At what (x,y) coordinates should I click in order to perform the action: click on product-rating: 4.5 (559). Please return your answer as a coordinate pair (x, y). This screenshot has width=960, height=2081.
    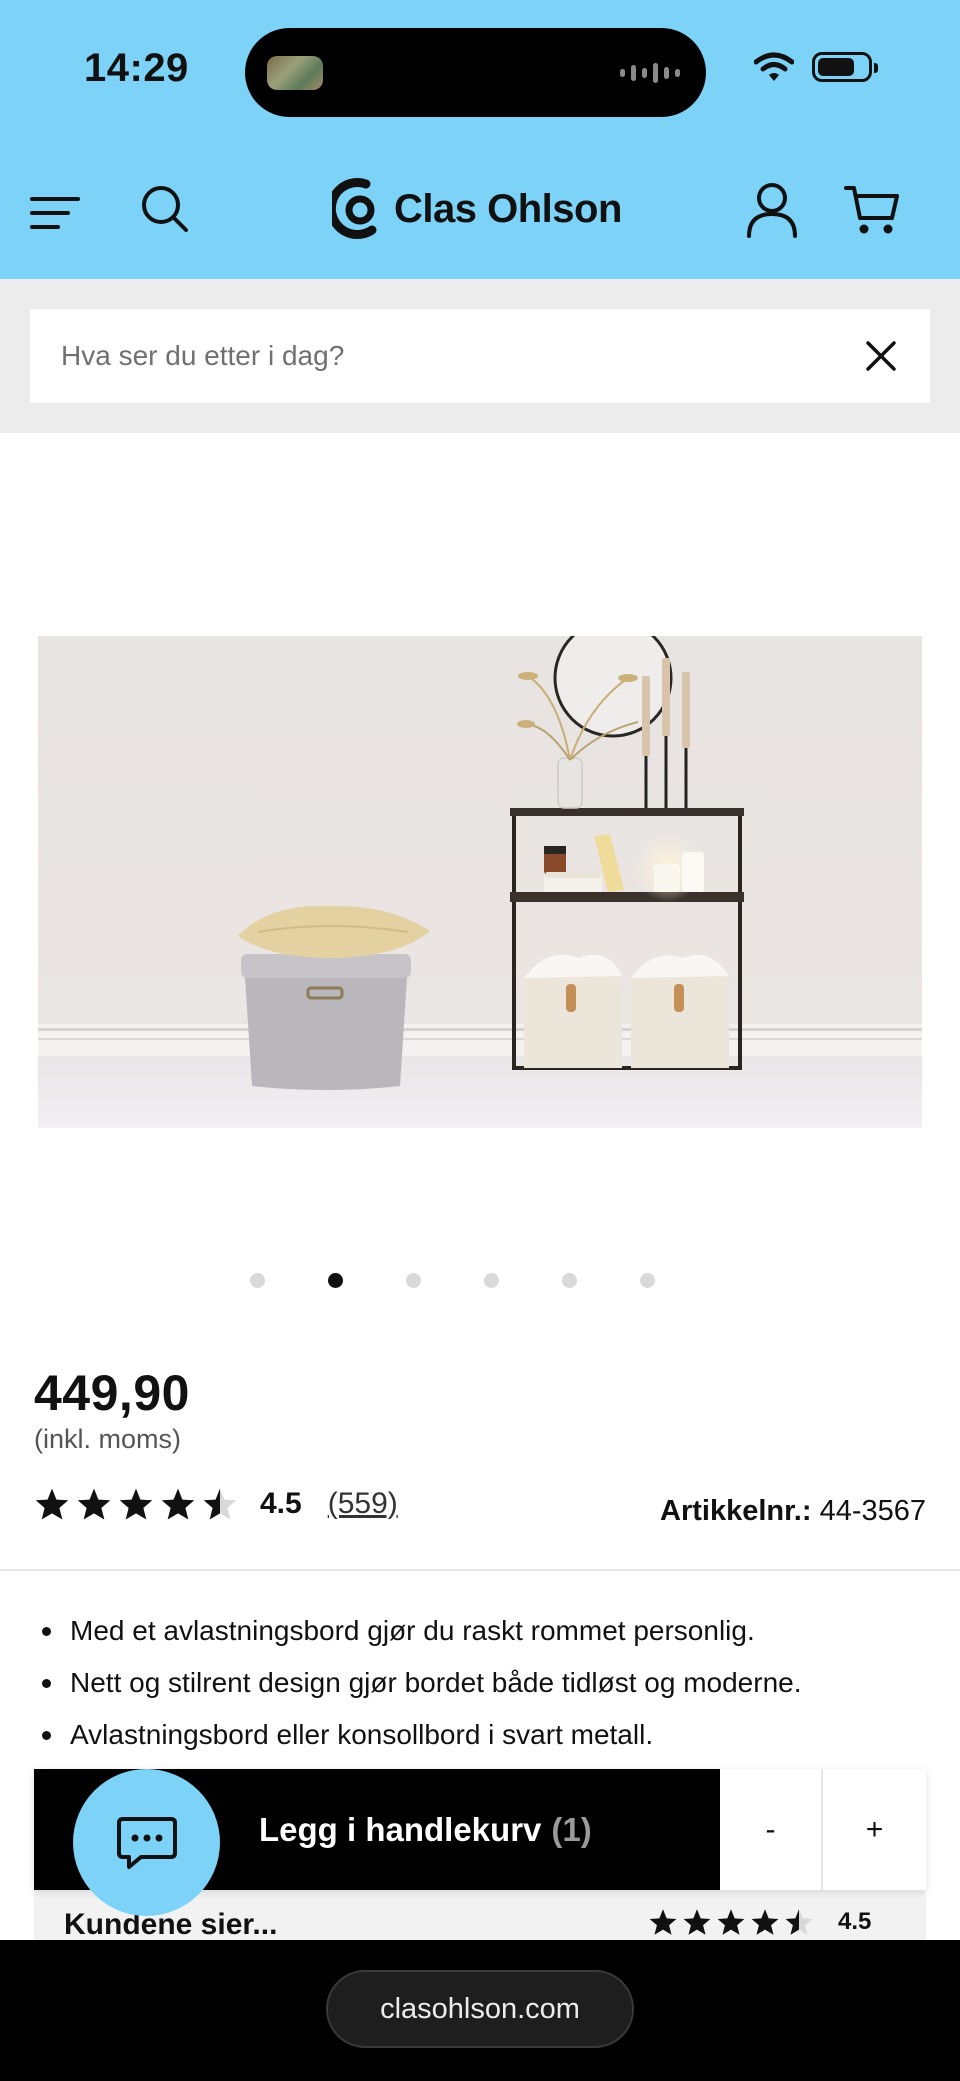
    Looking at the image, I should click on (216, 1504).